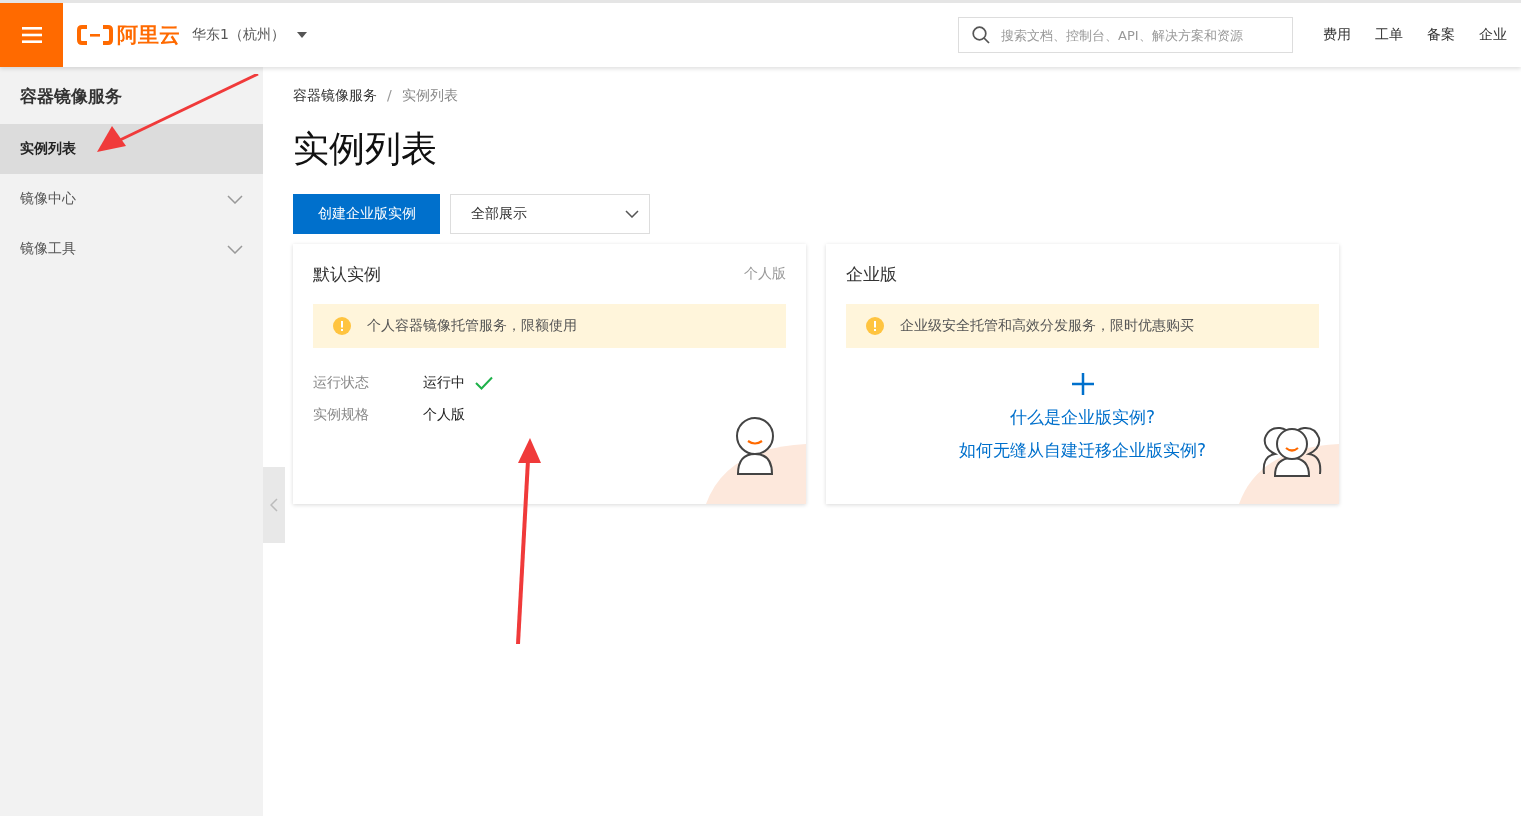  What do you see at coordinates (1082, 417) in the screenshot?
I see `help-link: 什么是企业版实例?` at bounding box center [1082, 417].